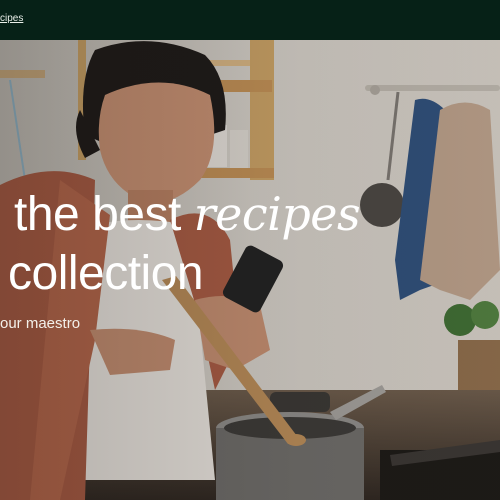 The width and height of the screenshot is (500, 500). What do you see at coordinates (187, 214) in the screenshot?
I see `hero-headline-line1: the best recipes` at bounding box center [187, 214].